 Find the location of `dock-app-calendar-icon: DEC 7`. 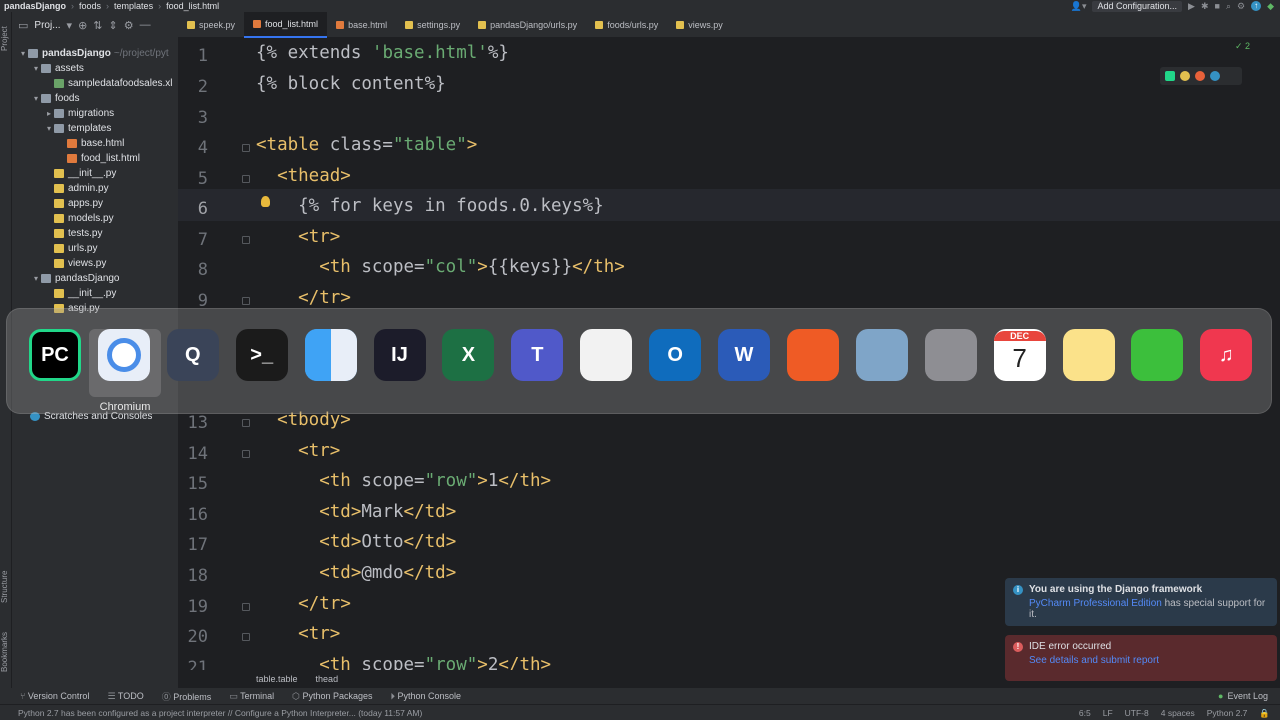

dock-app-calendar-icon: DEC 7 is located at coordinates (1019, 355).